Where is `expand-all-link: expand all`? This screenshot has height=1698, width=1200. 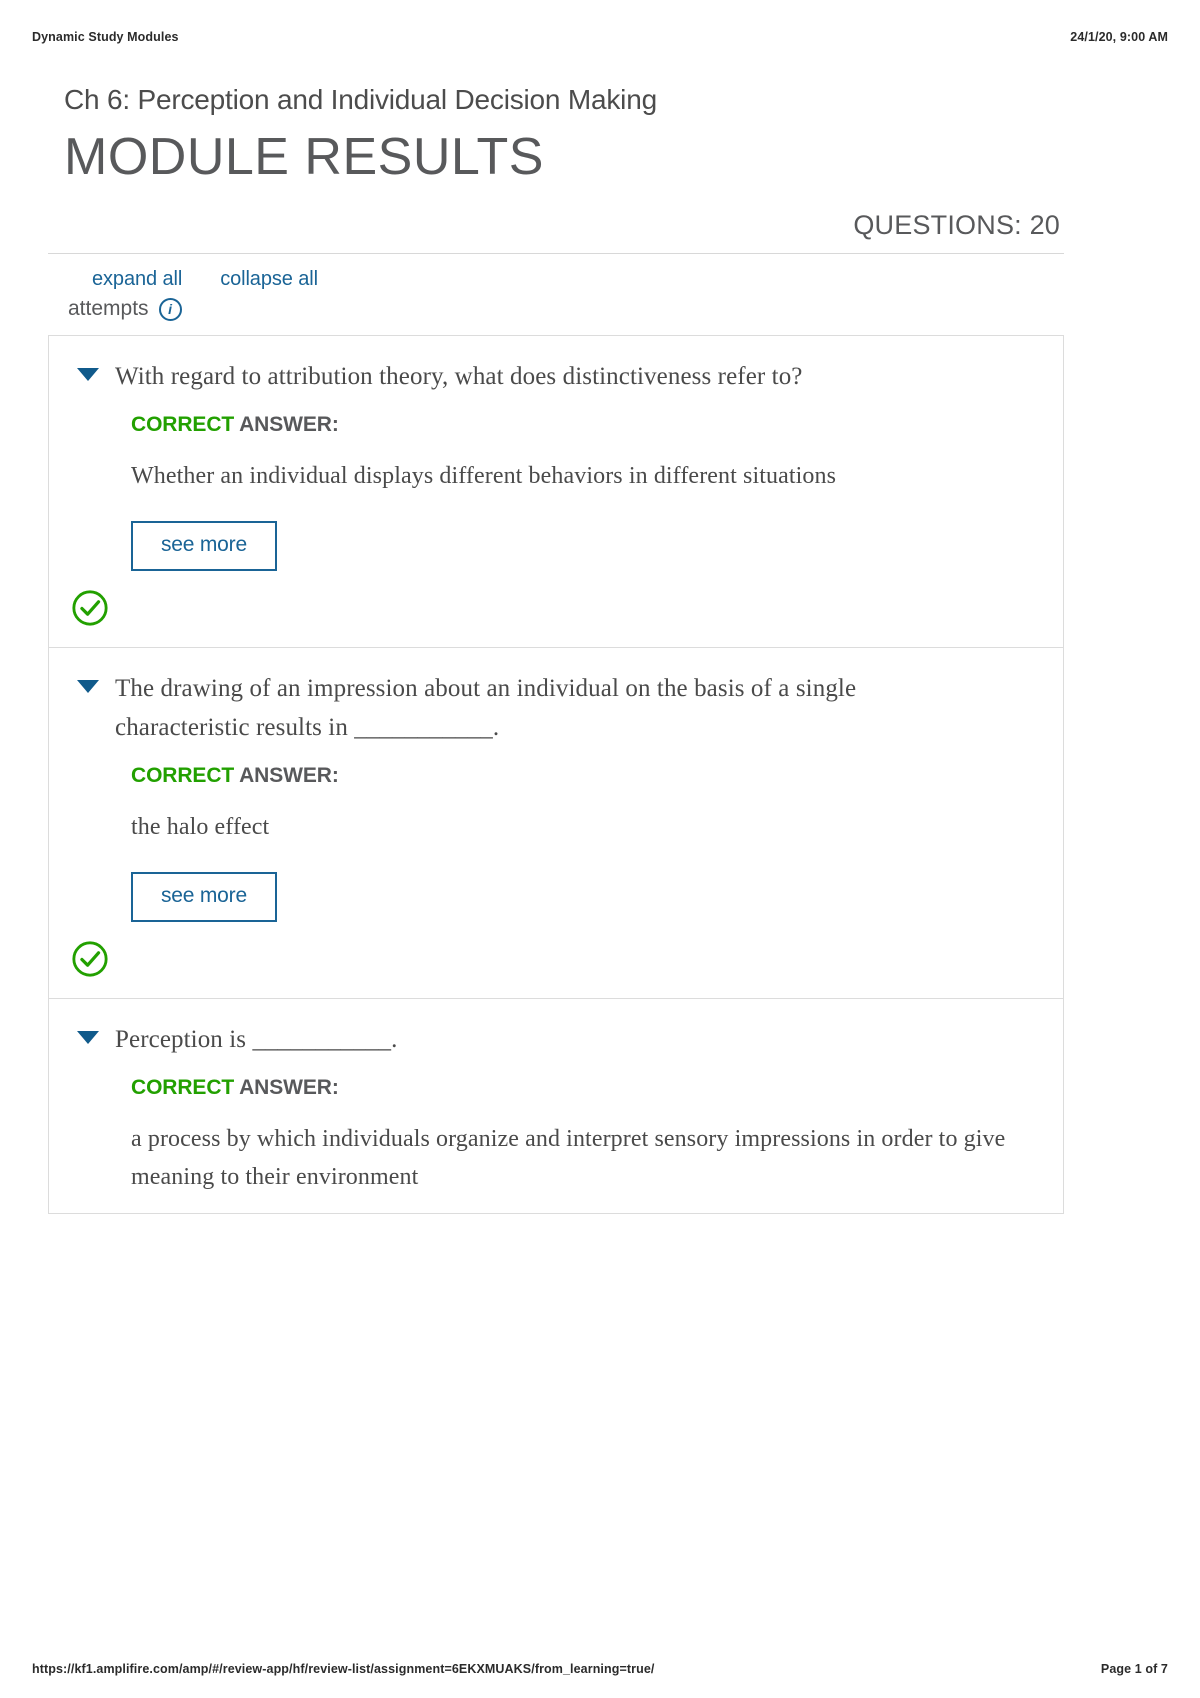 expand-all-link: expand all is located at coordinates (137, 279).